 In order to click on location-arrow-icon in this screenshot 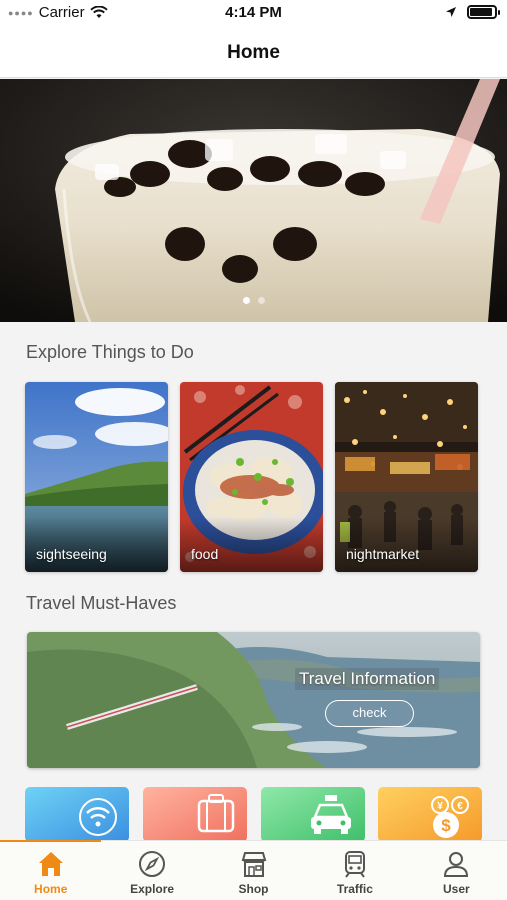, I will do `click(451, 12)`.